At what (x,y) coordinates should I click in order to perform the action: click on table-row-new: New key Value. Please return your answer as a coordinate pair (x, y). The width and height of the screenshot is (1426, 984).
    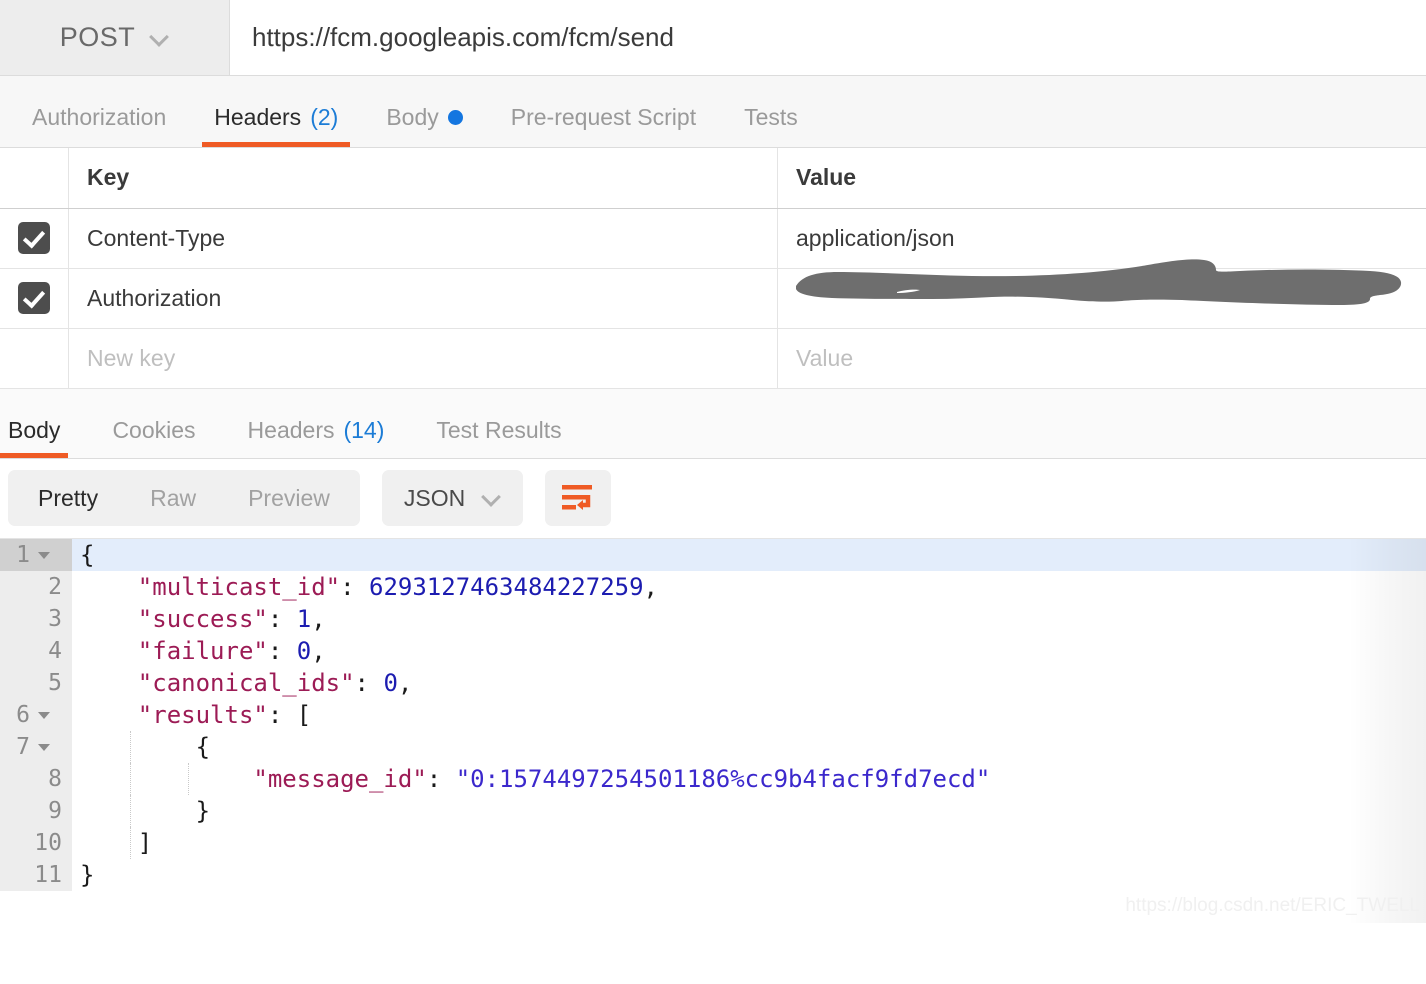
    Looking at the image, I should click on (713, 358).